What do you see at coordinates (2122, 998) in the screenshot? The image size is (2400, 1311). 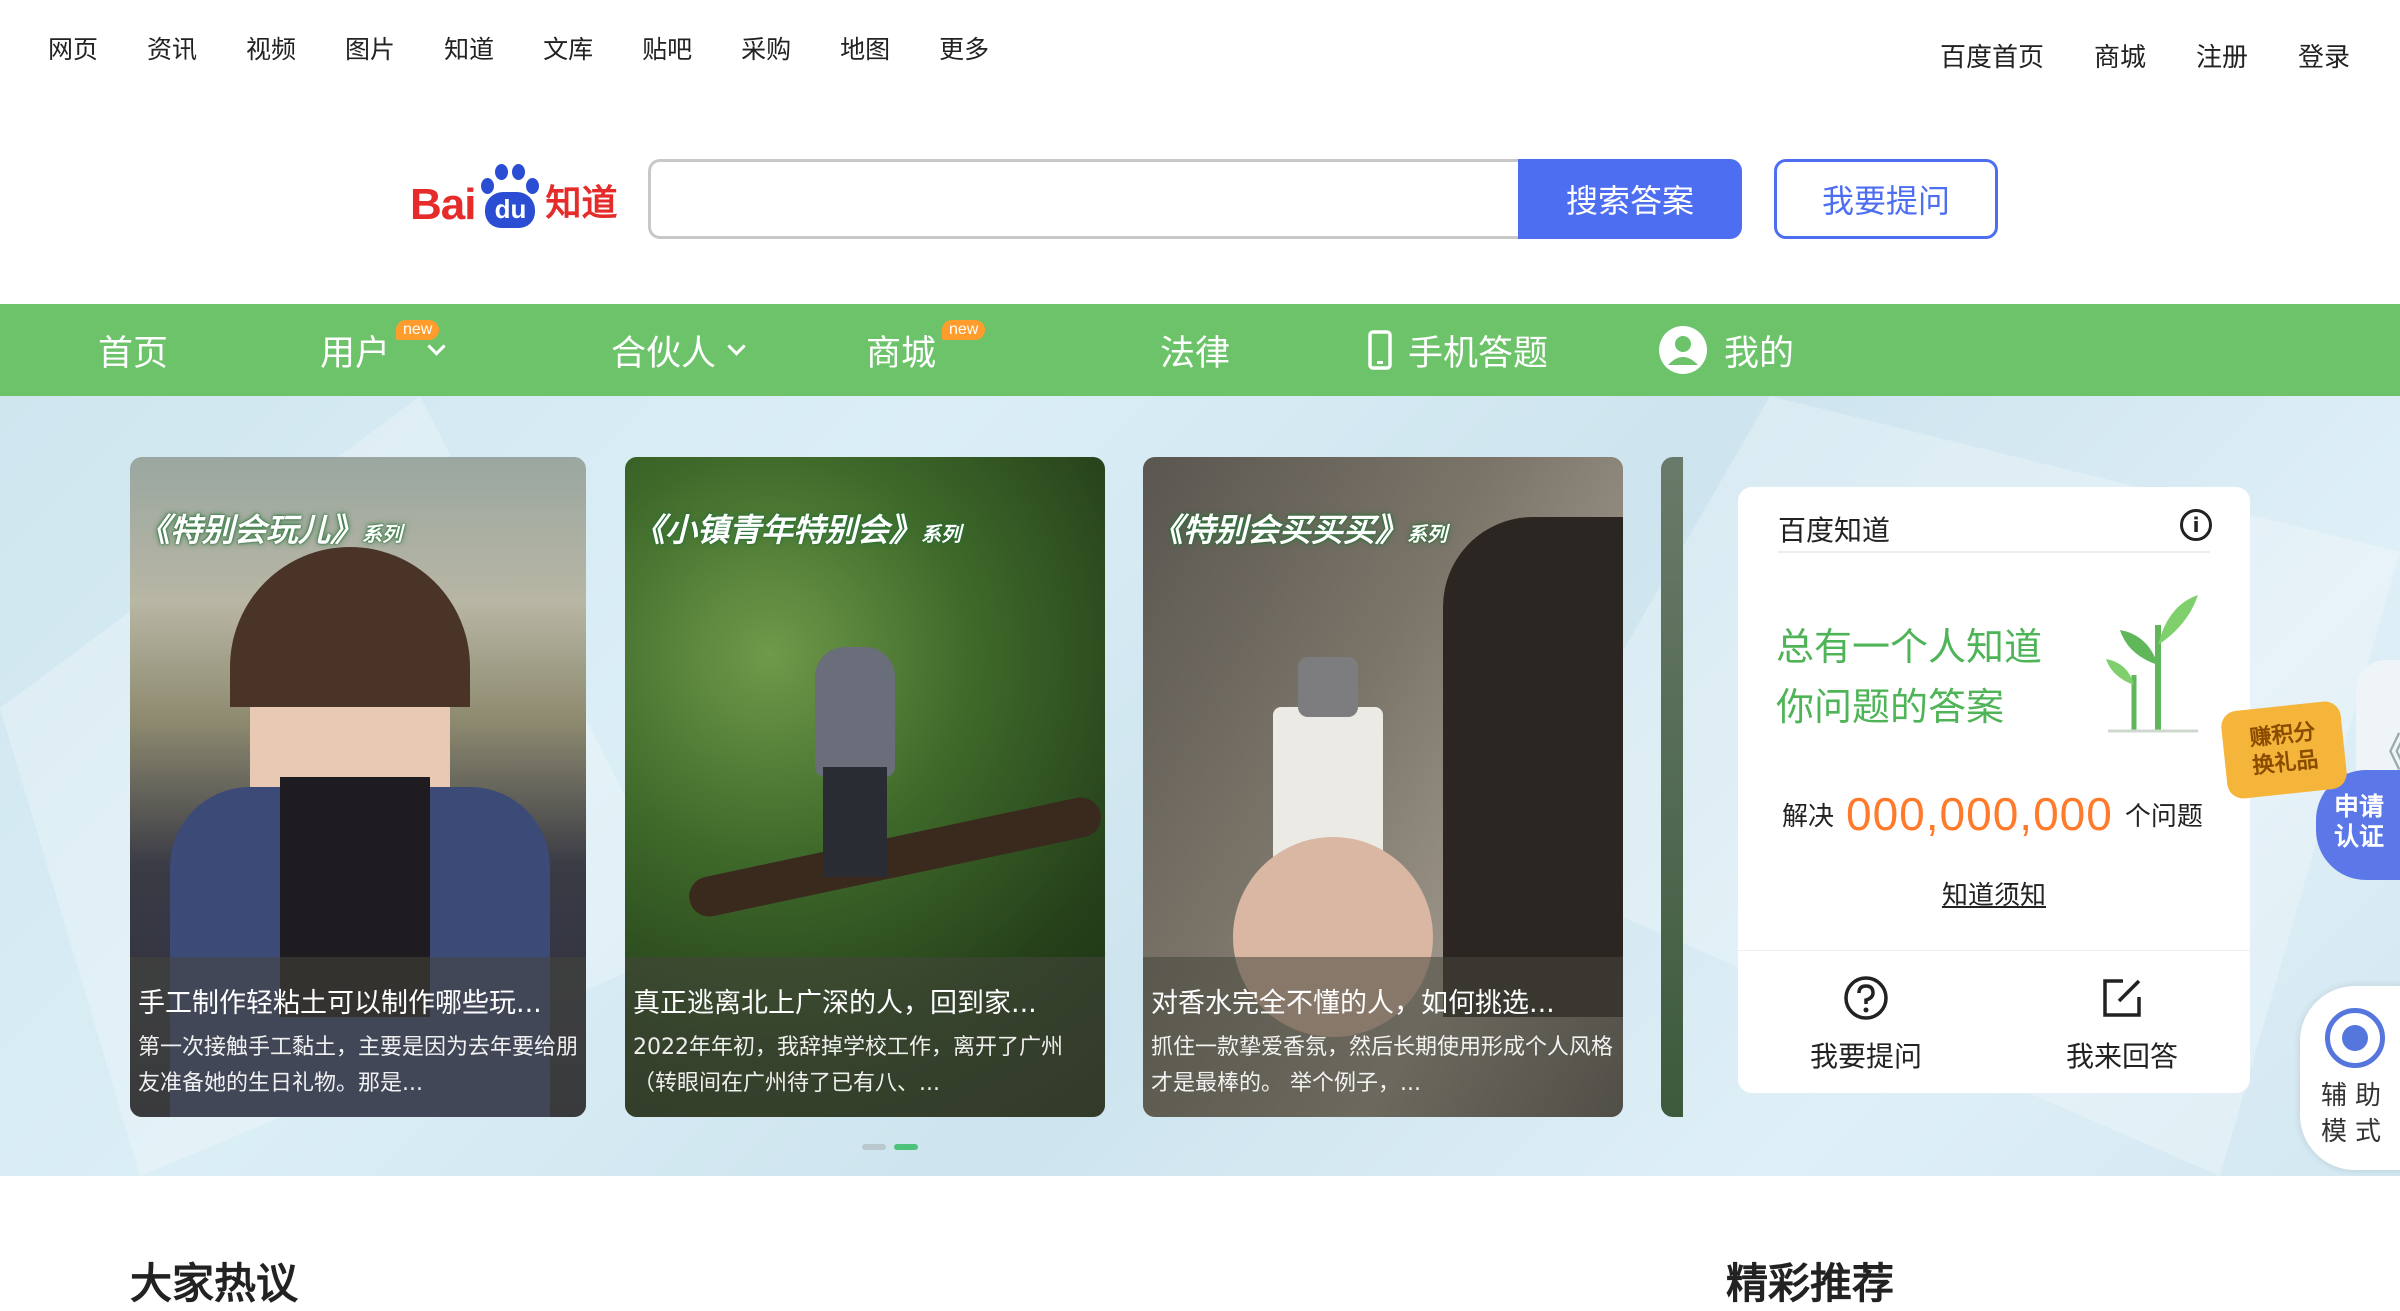 I see `edit-icon` at bounding box center [2122, 998].